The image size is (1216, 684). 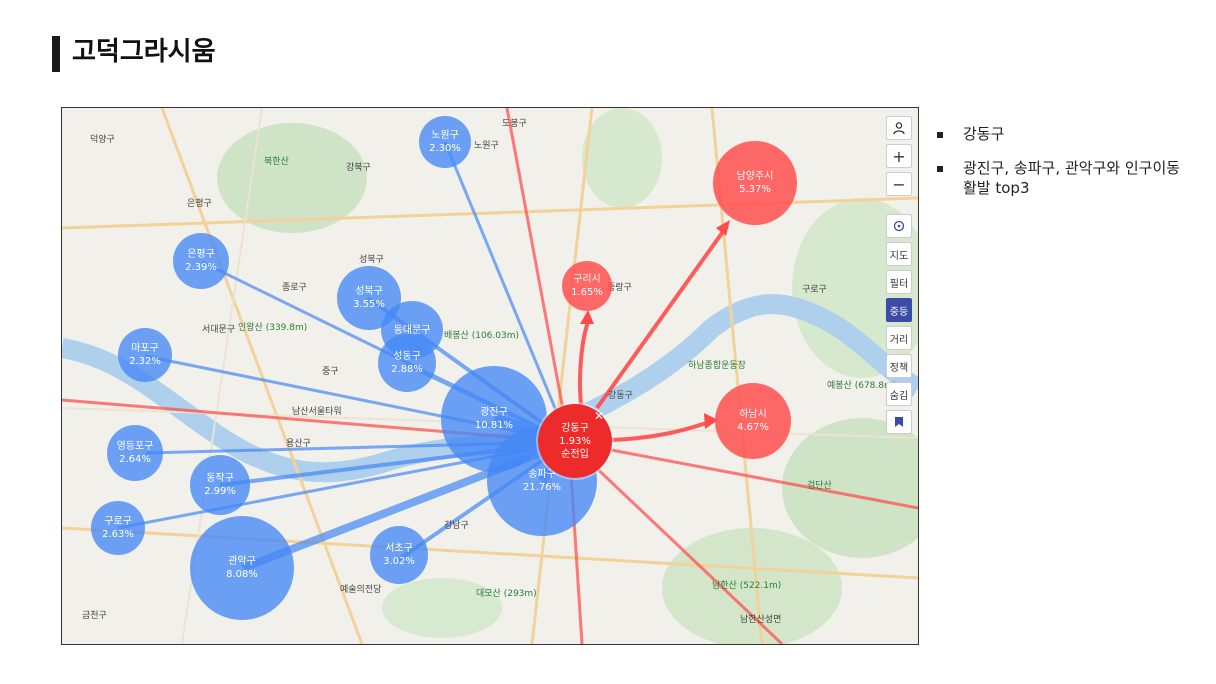 What do you see at coordinates (481, 336) in the screenshot?
I see `place-label: 배봉산 (106.03m)` at bounding box center [481, 336].